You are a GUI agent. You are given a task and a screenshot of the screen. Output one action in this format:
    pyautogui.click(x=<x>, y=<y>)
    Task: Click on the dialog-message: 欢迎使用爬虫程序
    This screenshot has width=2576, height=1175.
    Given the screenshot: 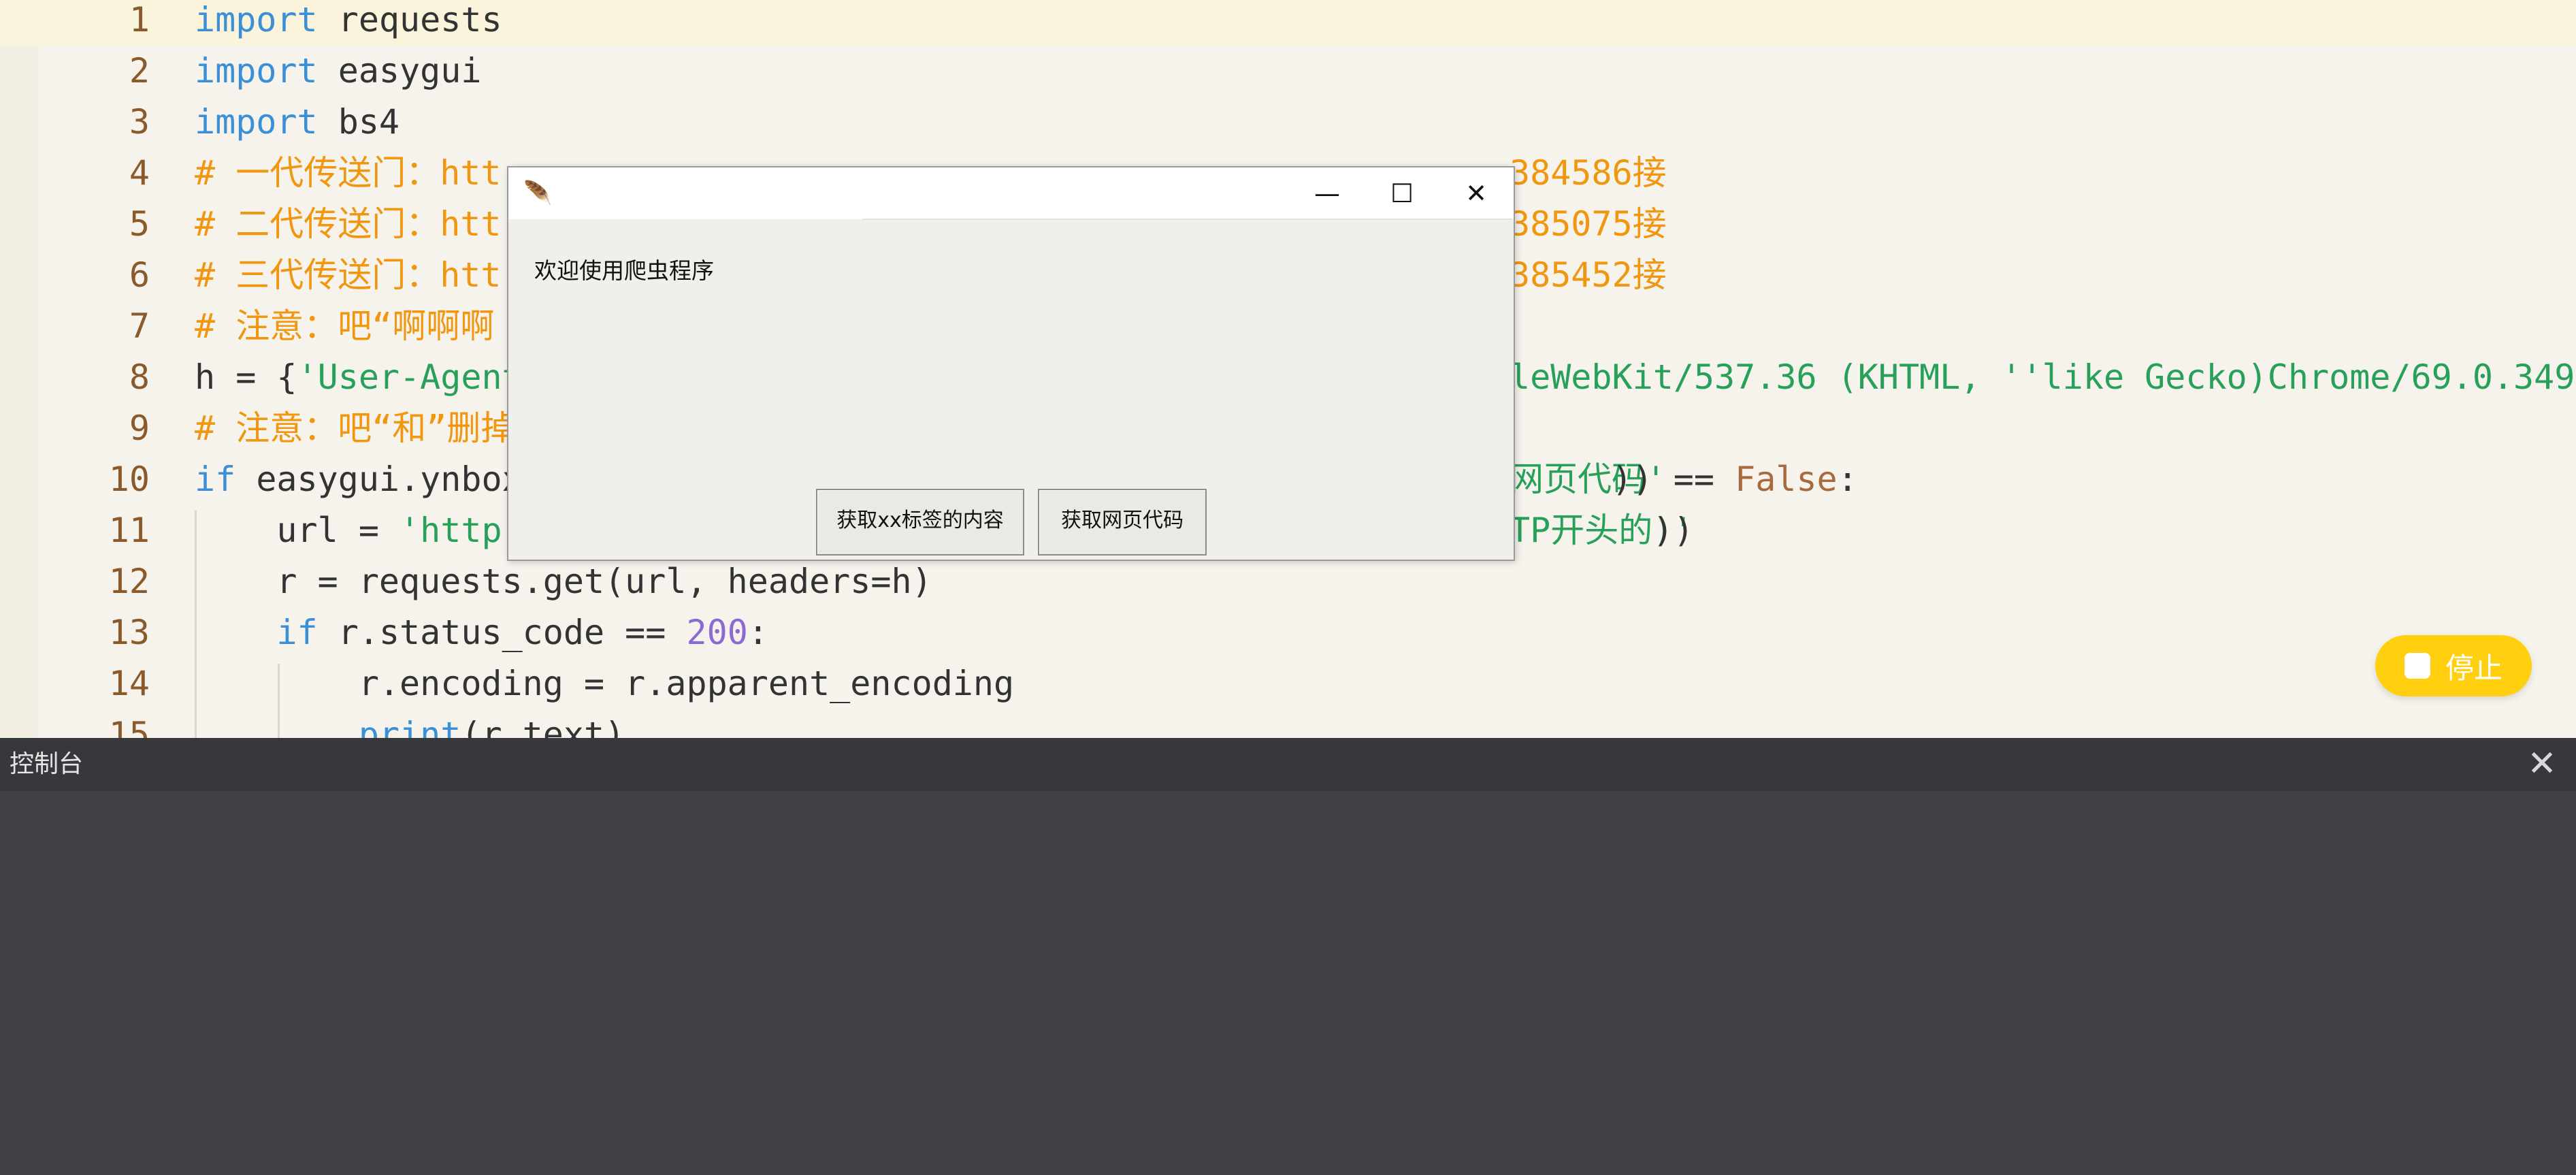 What is the action you would take?
    pyautogui.click(x=624, y=270)
    